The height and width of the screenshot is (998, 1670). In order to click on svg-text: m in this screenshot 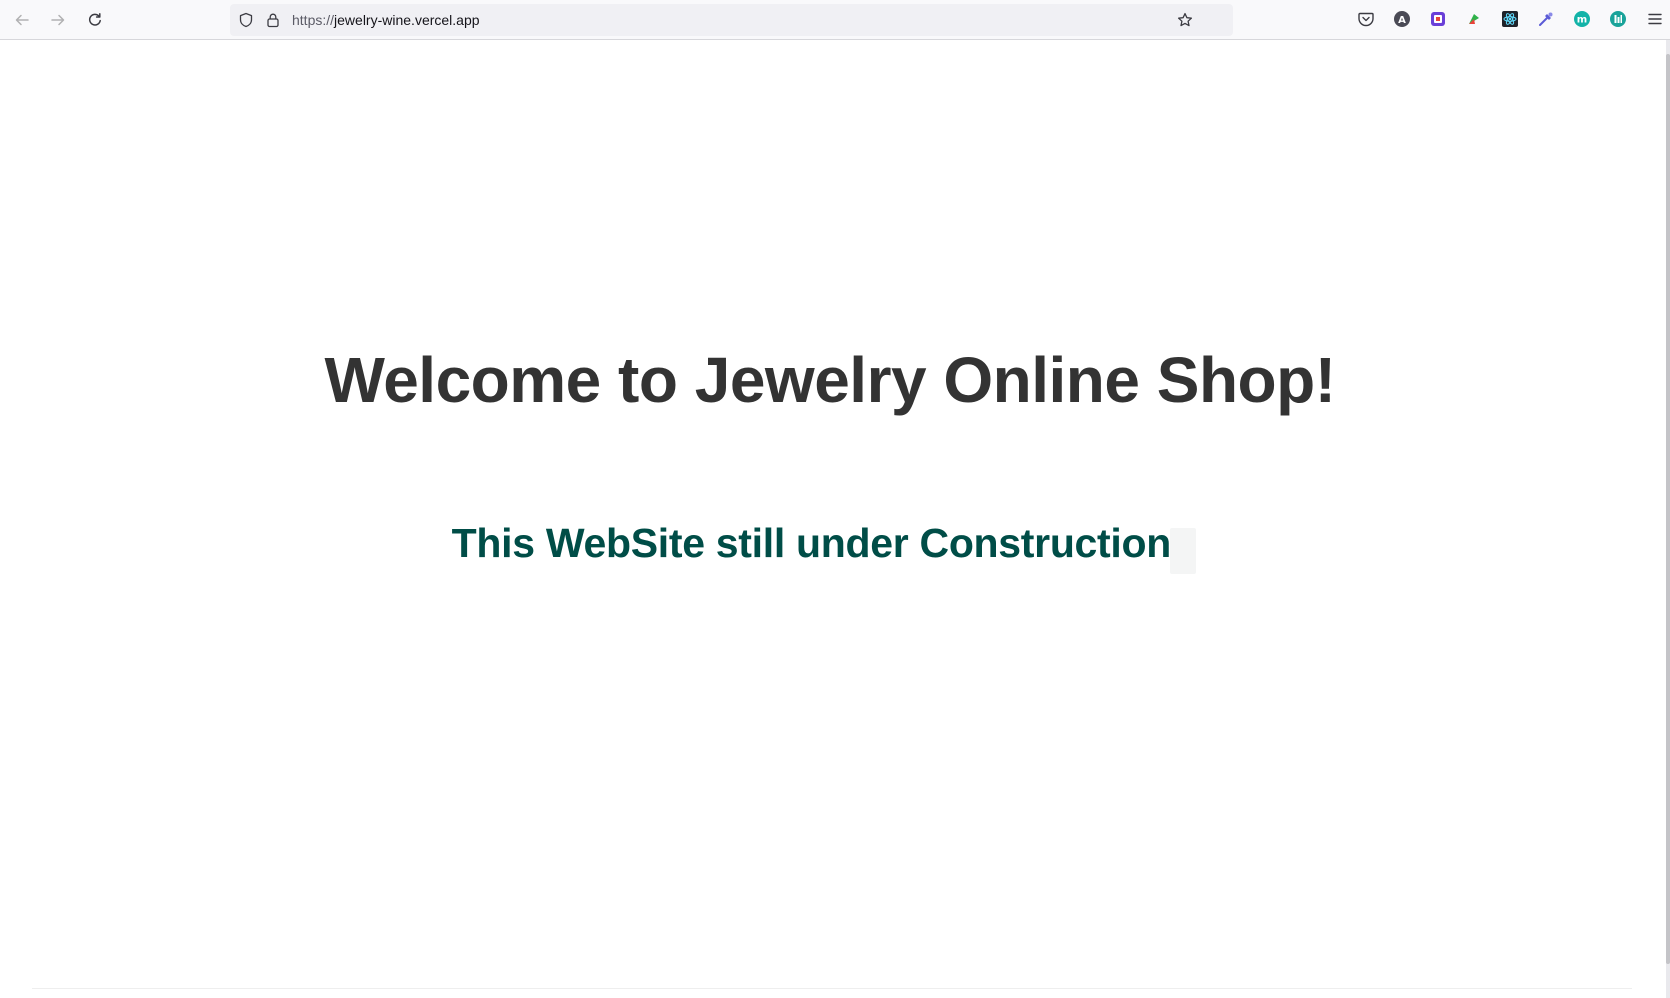, I will do `click(1582, 20)`.